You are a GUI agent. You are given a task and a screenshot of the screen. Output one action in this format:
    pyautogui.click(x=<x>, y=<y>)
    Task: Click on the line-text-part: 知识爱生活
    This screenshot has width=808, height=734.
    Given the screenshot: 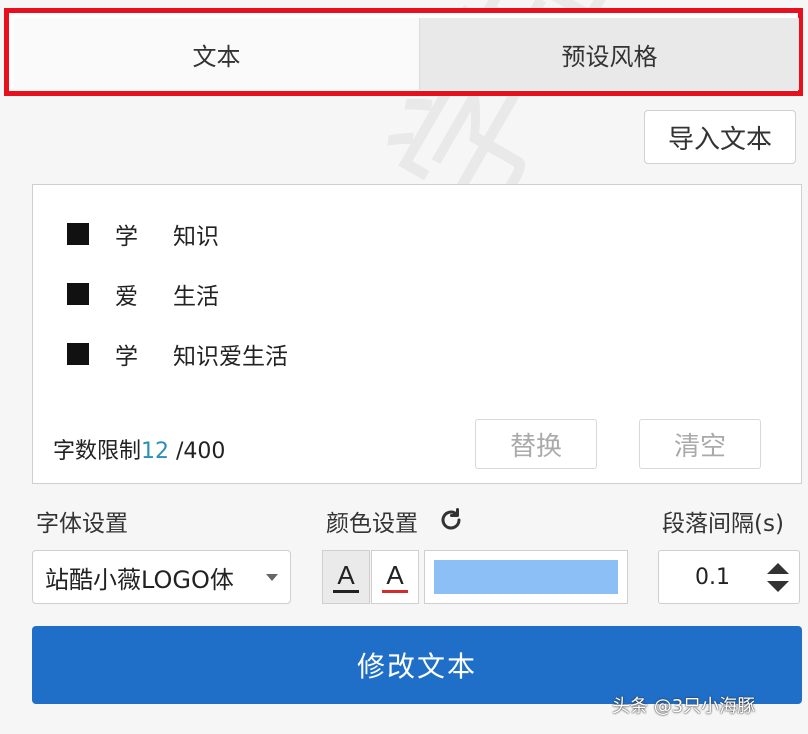 What is the action you would take?
    pyautogui.click(x=230, y=357)
    